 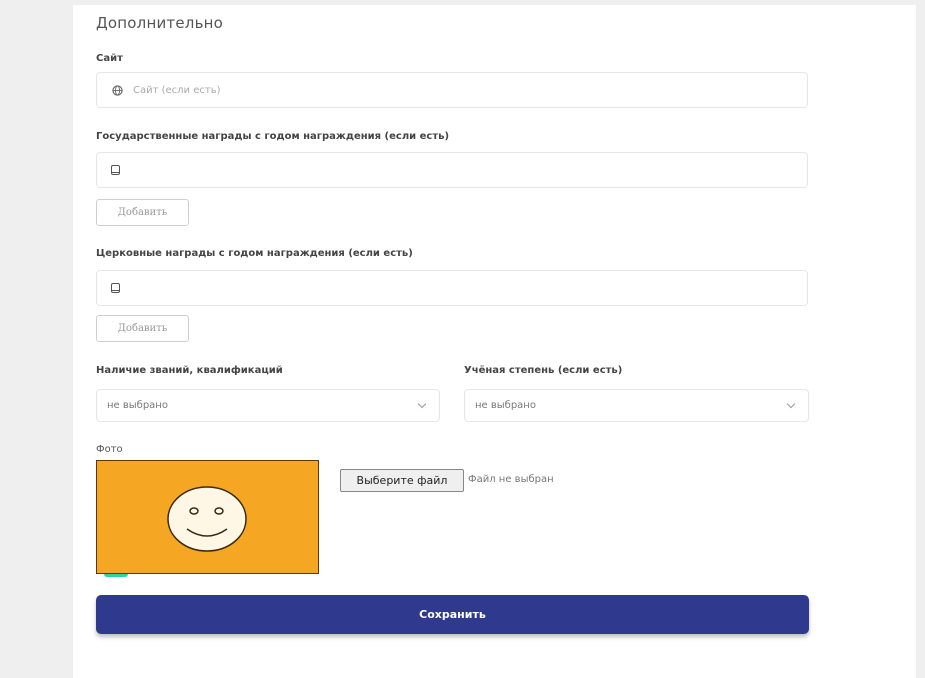 I want to click on add-state-award-button: Добавить, so click(x=142, y=212).